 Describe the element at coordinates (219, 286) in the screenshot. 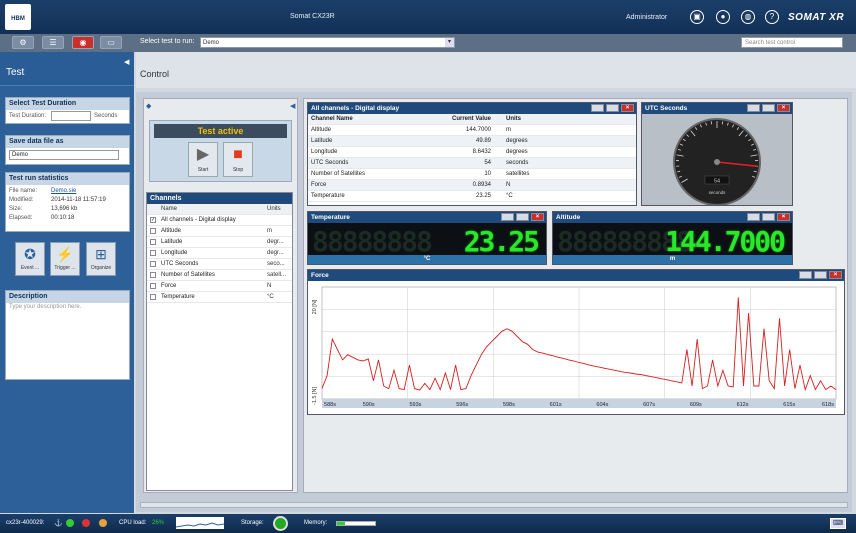

I see `channel-row: Force N` at that location.